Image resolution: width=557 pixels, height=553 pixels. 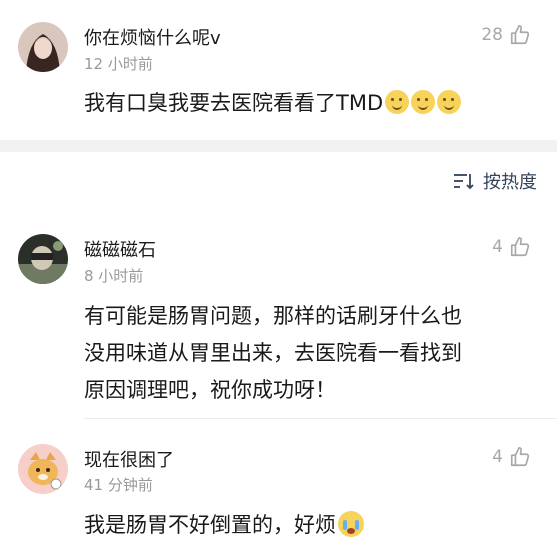 I want to click on comment-timestamp: 8 小时前, so click(x=114, y=276).